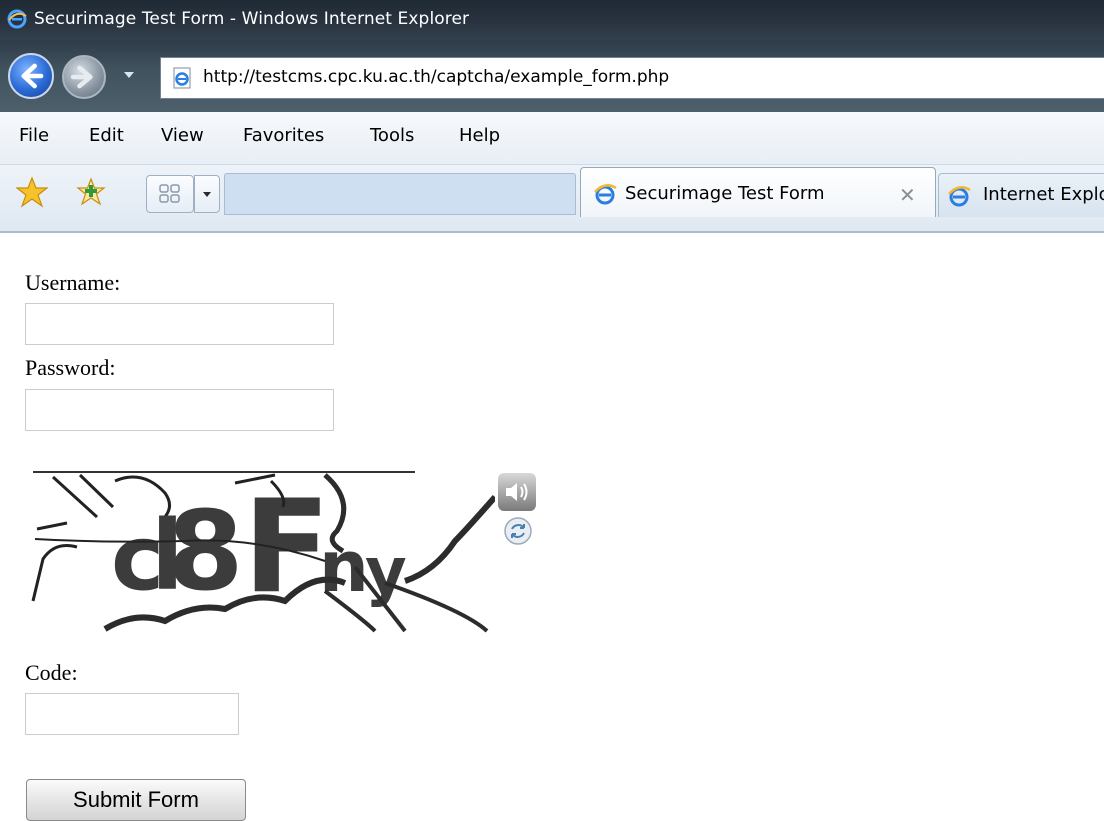 The width and height of the screenshot is (1104, 821). I want to click on play-audio-button, so click(517, 492).